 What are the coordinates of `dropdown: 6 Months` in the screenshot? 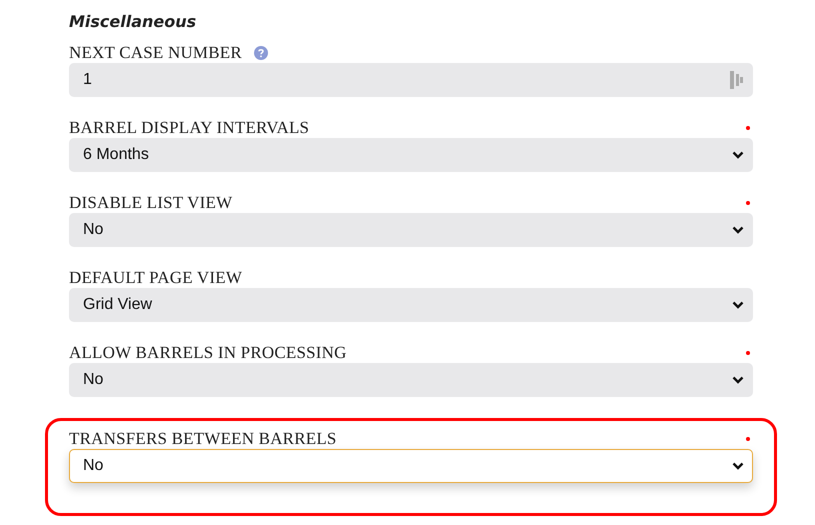 It's located at (411, 155).